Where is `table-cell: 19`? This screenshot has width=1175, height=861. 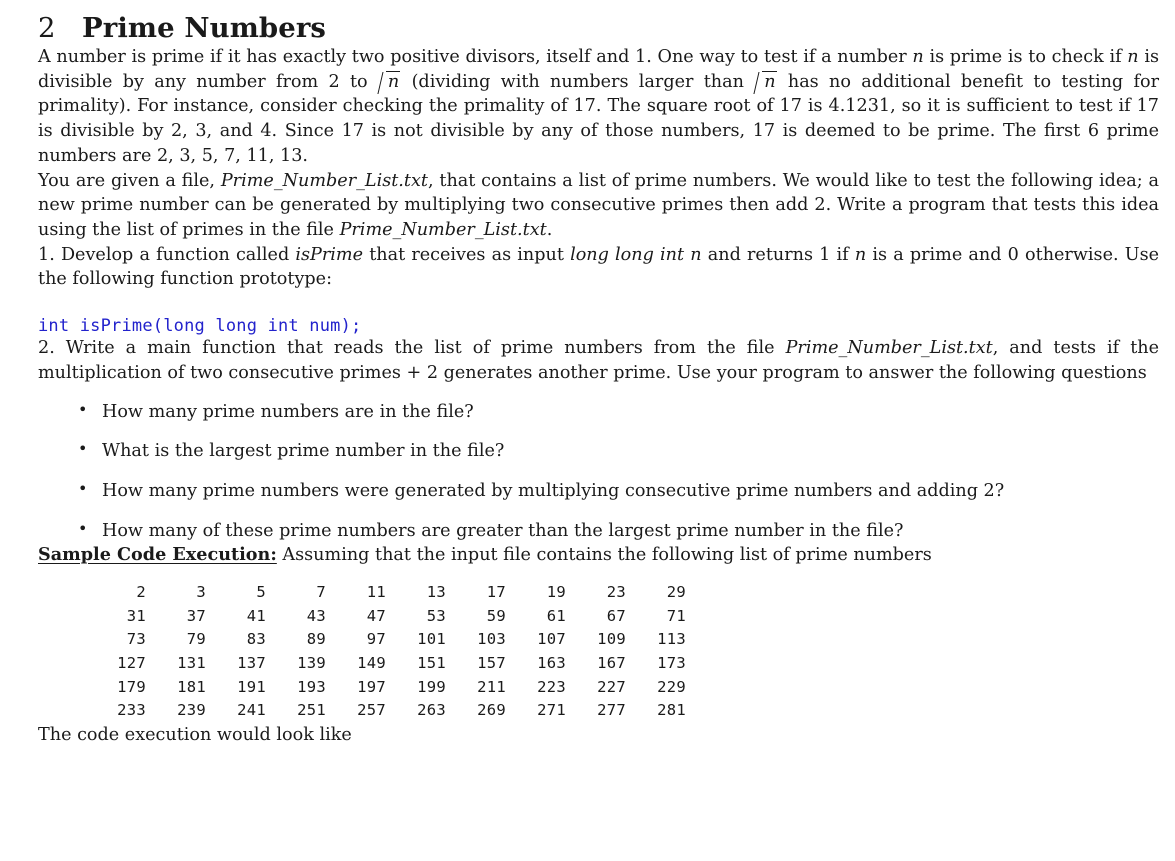 table-cell: 19 is located at coordinates (556, 591).